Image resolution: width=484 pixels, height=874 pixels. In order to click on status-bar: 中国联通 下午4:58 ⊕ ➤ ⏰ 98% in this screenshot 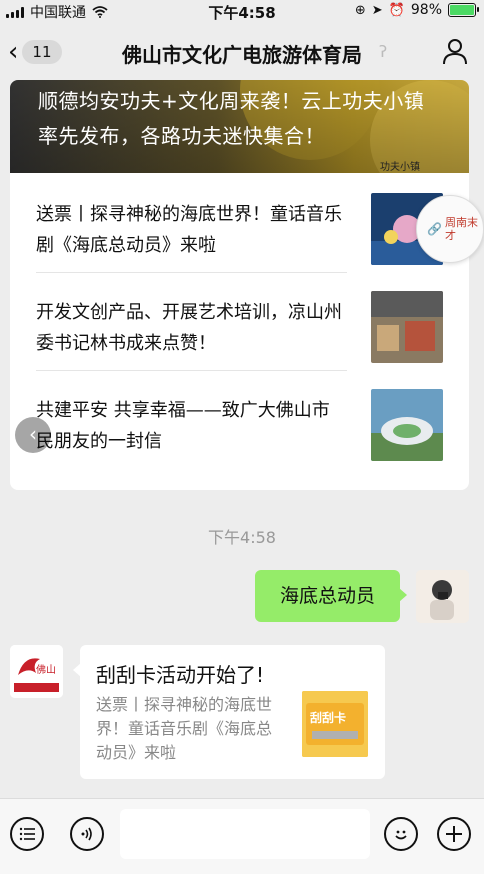, I will do `click(242, 11)`.